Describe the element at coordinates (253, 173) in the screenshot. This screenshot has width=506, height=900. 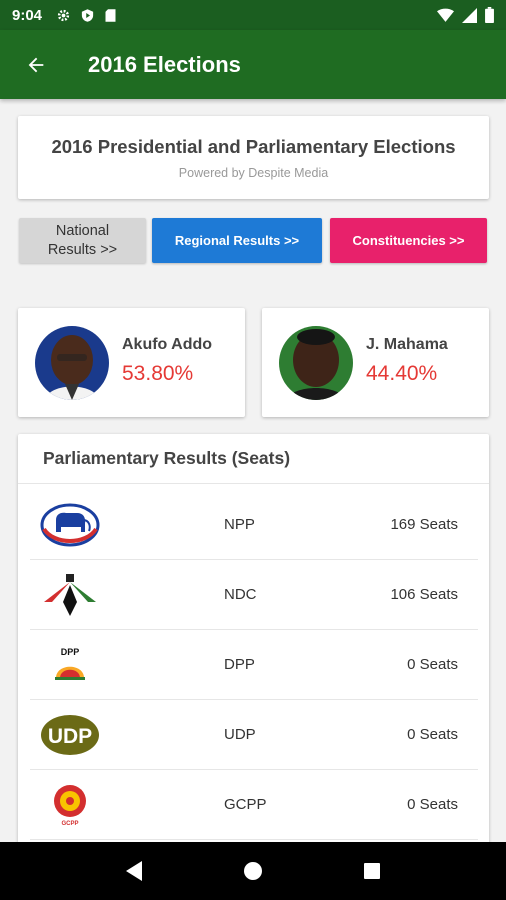
I see `page-subtitle: Powered by Despite Media` at that location.